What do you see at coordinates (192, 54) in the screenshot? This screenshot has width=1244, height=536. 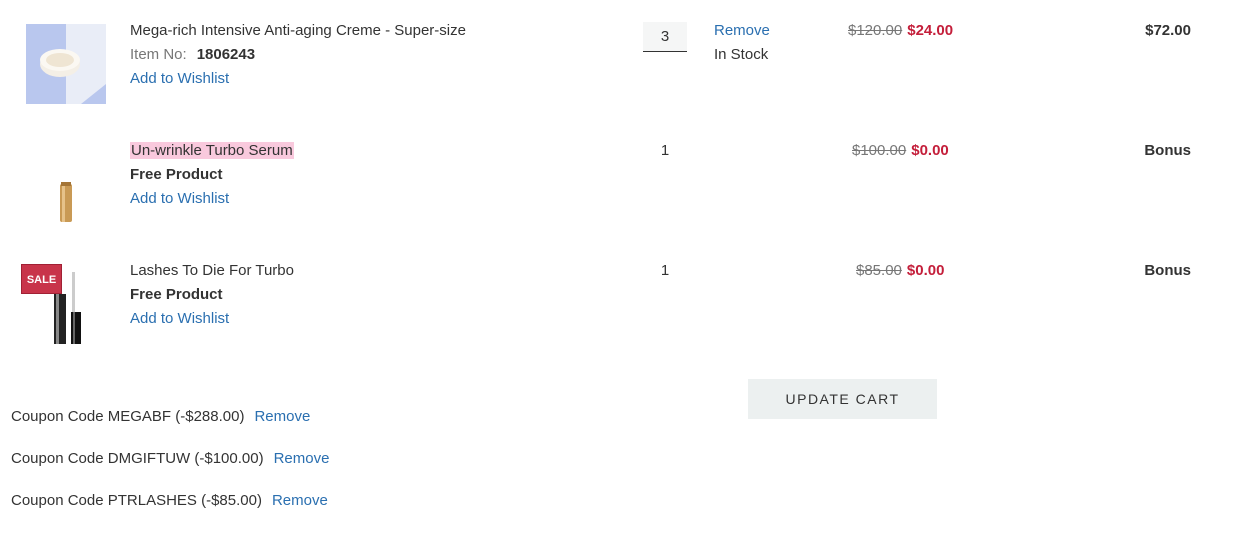 I see `item-number: Item No: 1806243` at bounding box center [192, 54].